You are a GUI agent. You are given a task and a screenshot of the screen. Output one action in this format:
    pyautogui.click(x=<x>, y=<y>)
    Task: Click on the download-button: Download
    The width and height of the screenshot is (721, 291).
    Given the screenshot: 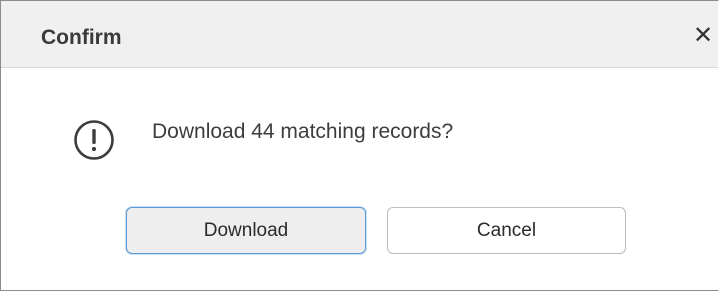 What is the action you would take?
    pyautogui.click(x=246, y=230)
    